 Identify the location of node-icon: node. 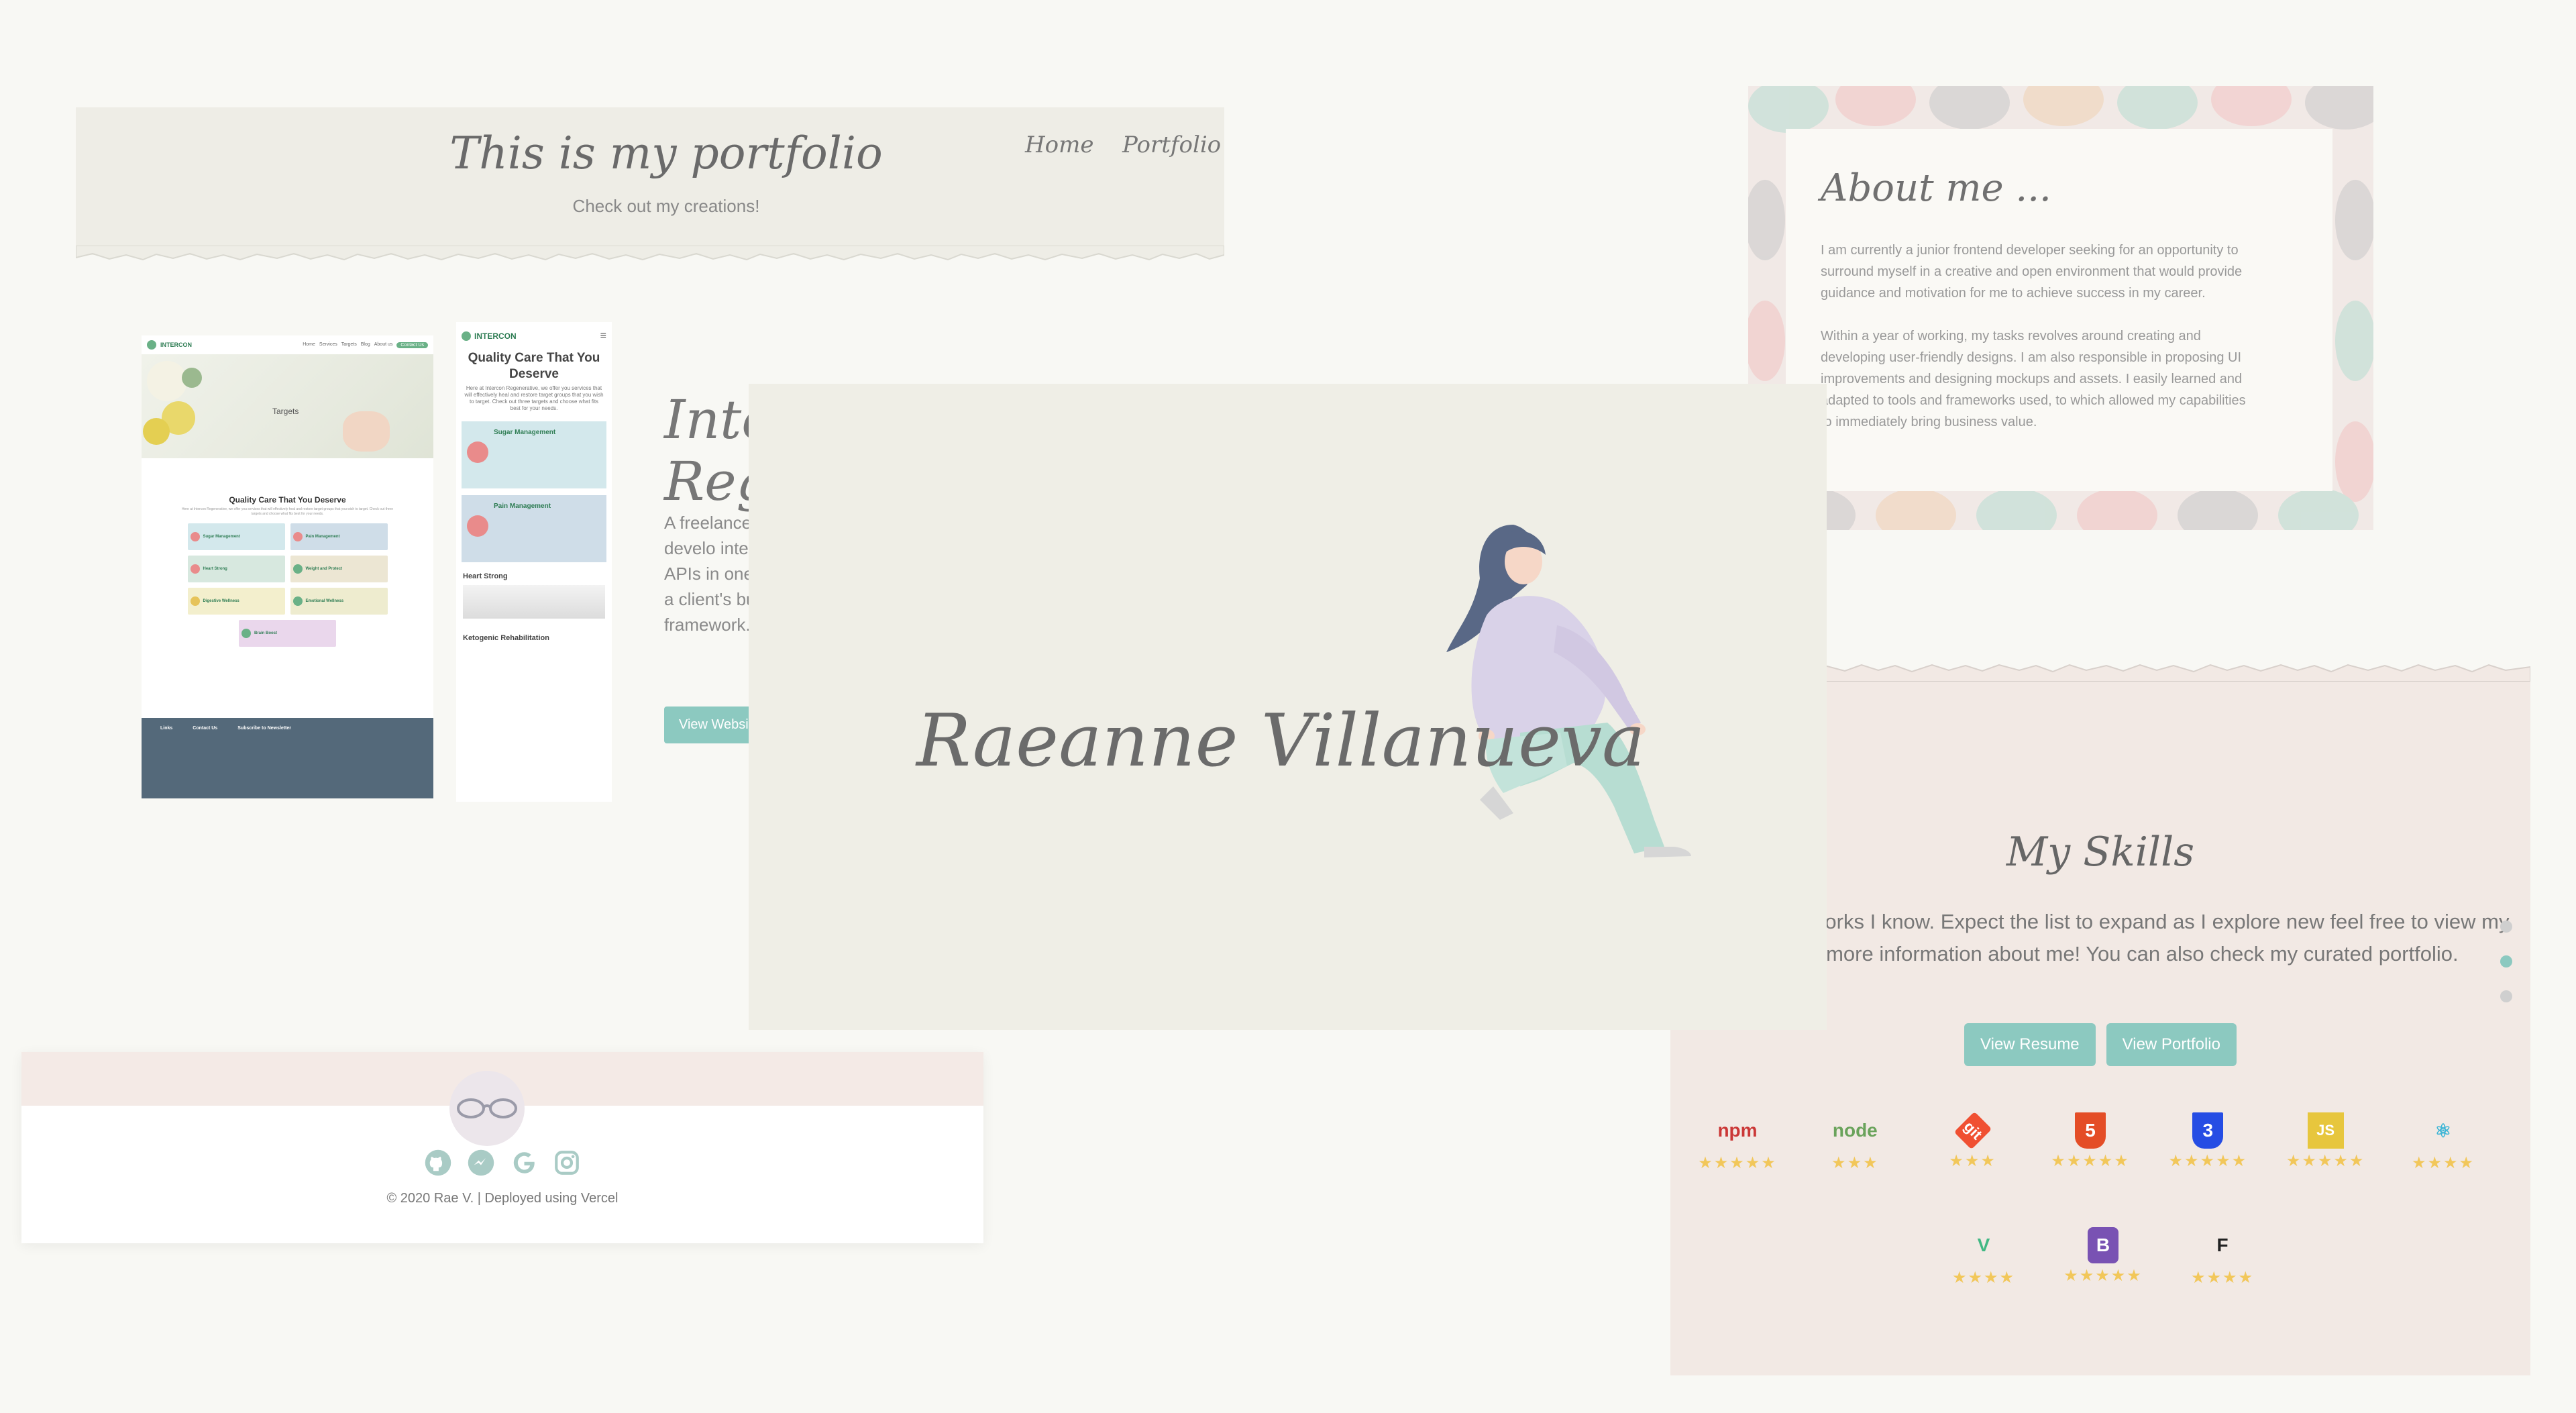
(1855, 1130).